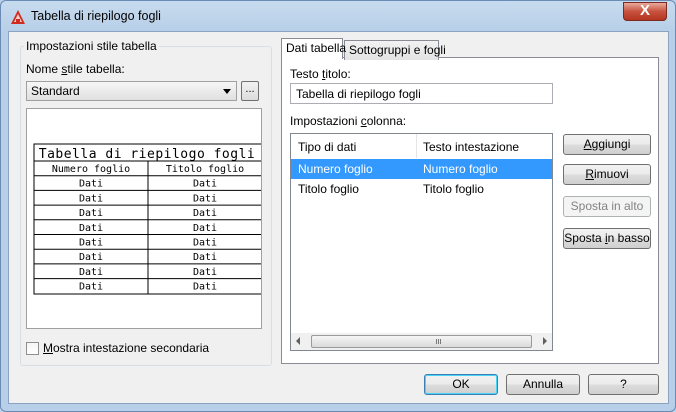  What do you see at coordinates (91, 169) in the screenshot?
I see `preview-header-cell: Numero foglio` at bounding box center [91, 169].